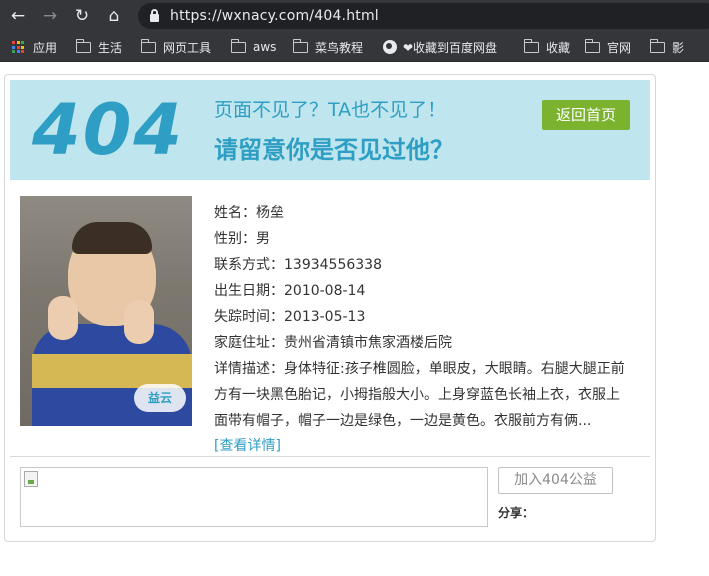 The image size is (709, 576). Describe the element at coordinates (330, 456) in the screenshot. I see `divider` at that location.